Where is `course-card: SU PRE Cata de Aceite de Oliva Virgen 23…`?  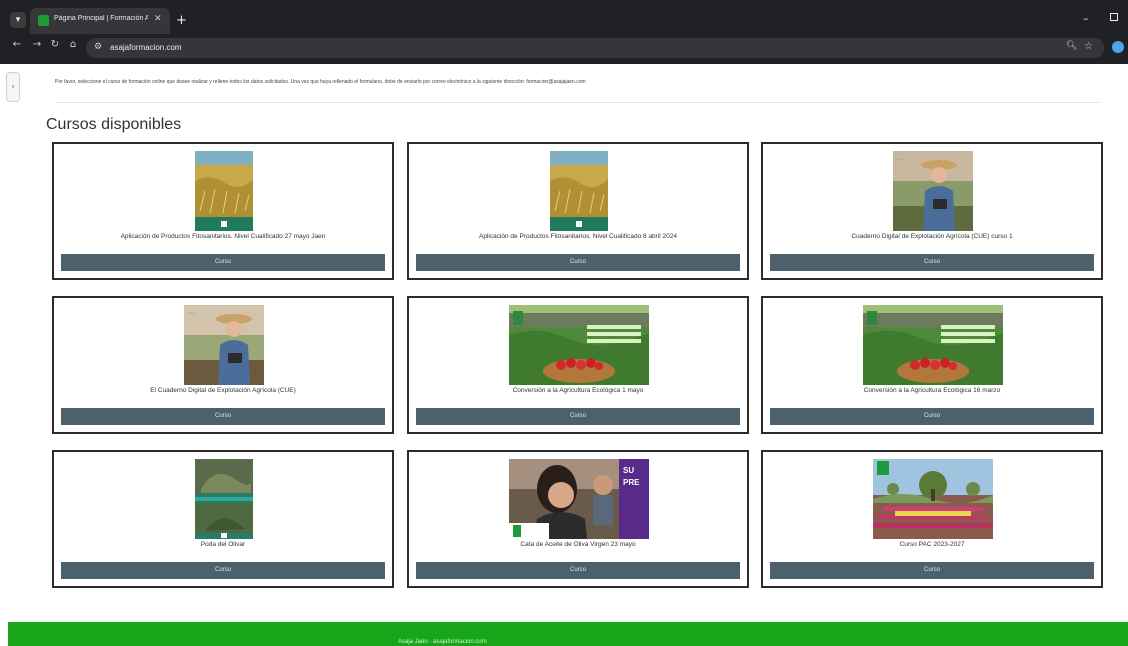 course-card: SU PRE Cata de Aceite de Oliva Virgen 23… is located at coordinates (578, 519).